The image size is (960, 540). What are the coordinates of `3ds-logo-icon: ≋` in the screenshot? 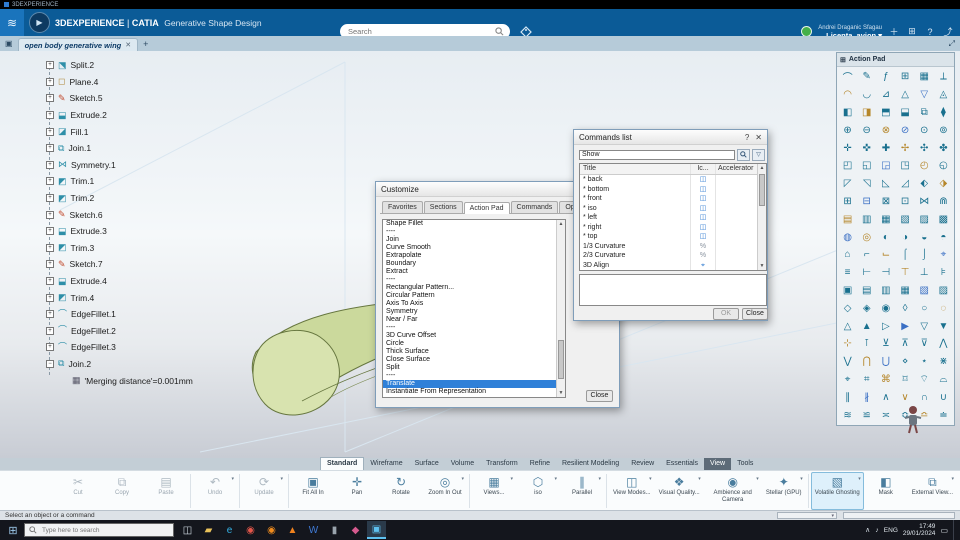 It's located at (12, 22).